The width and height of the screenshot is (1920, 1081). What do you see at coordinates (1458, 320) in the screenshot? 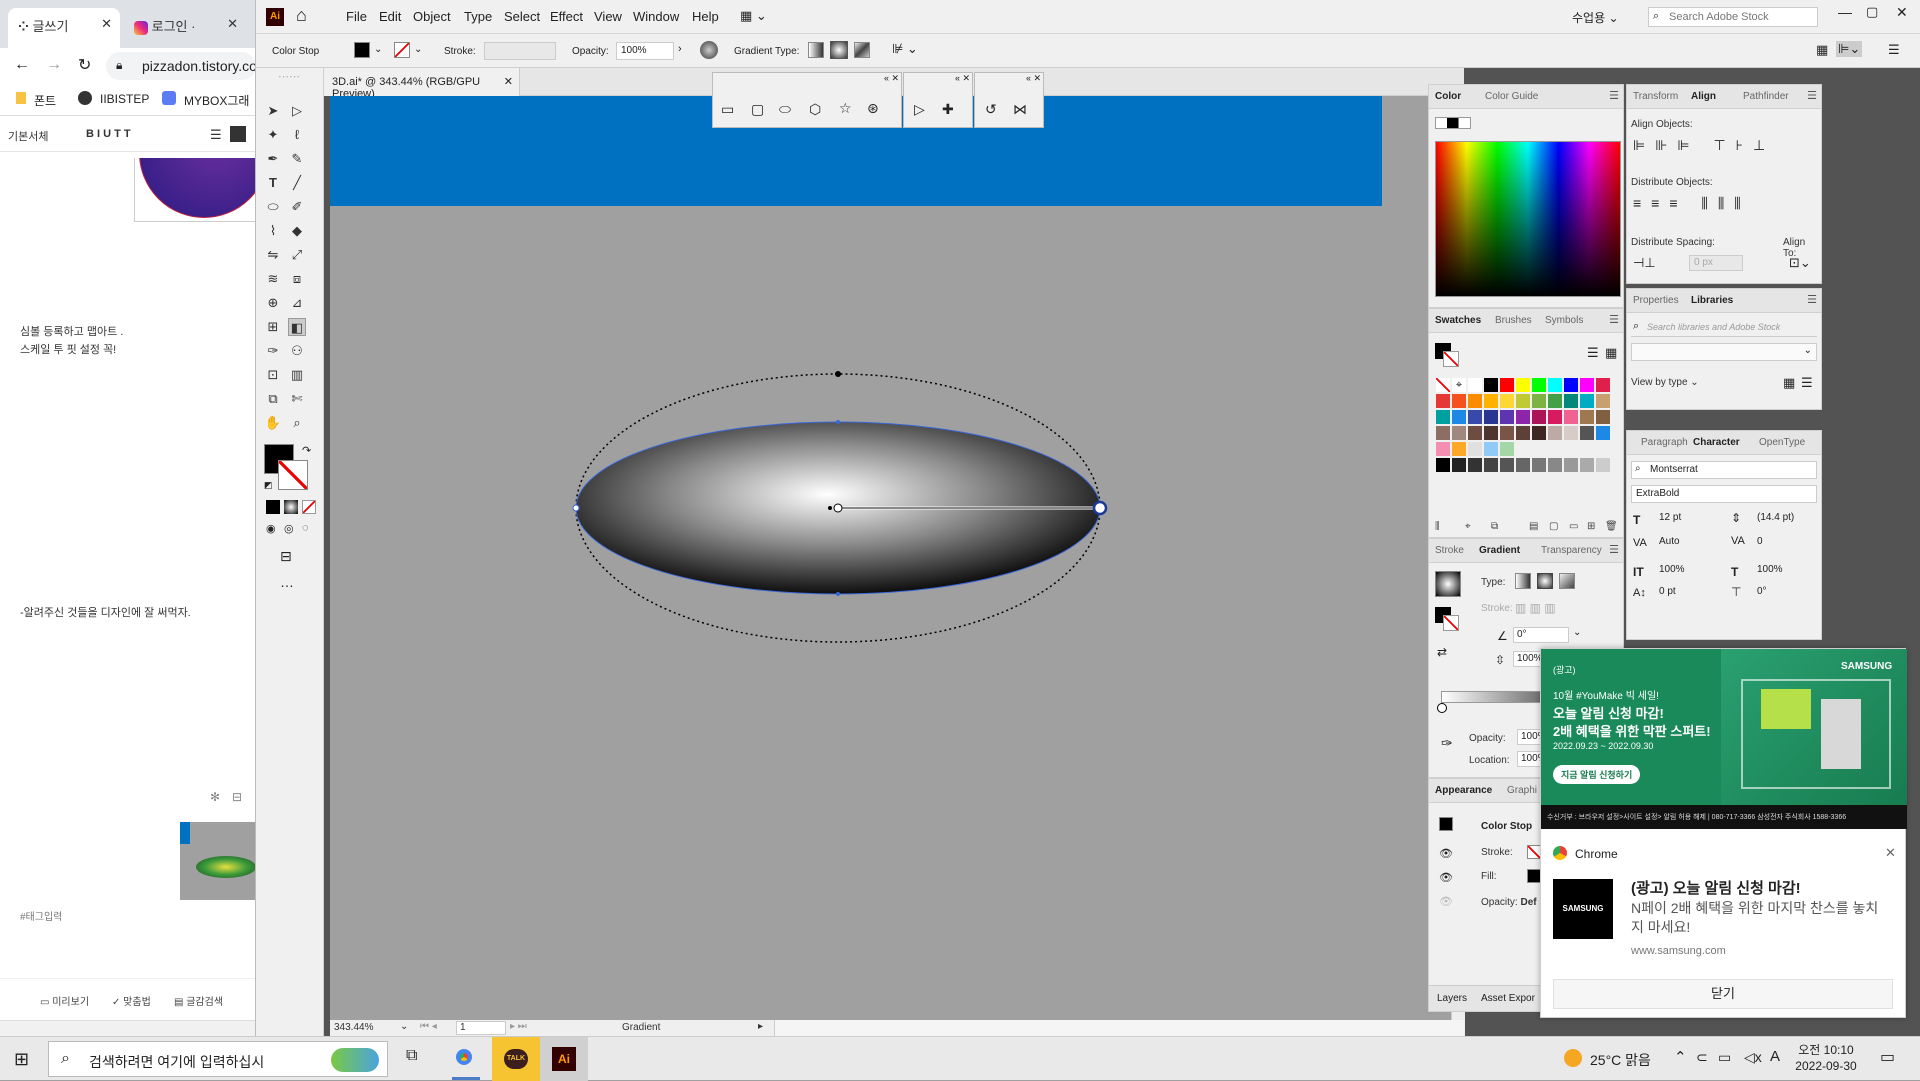
I see `tab-swatches: Swatches` at bounding box center [1458, 320].